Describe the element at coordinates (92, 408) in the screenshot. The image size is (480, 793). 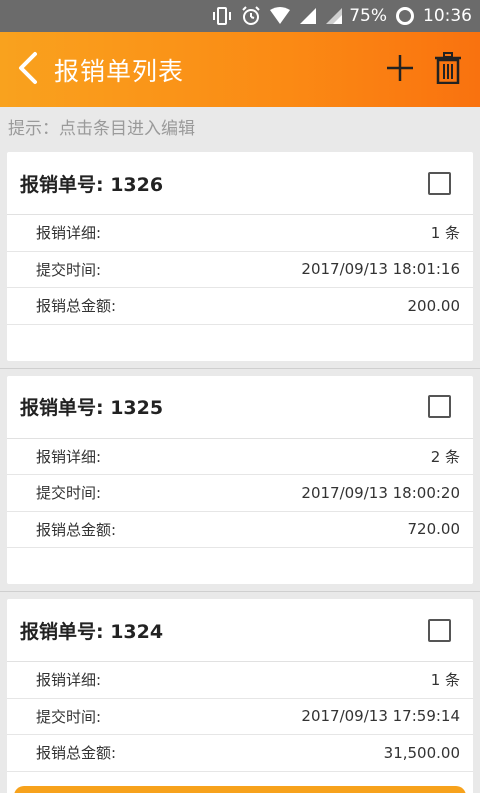
I see `card-title: 报销单号: 1325` at that location.